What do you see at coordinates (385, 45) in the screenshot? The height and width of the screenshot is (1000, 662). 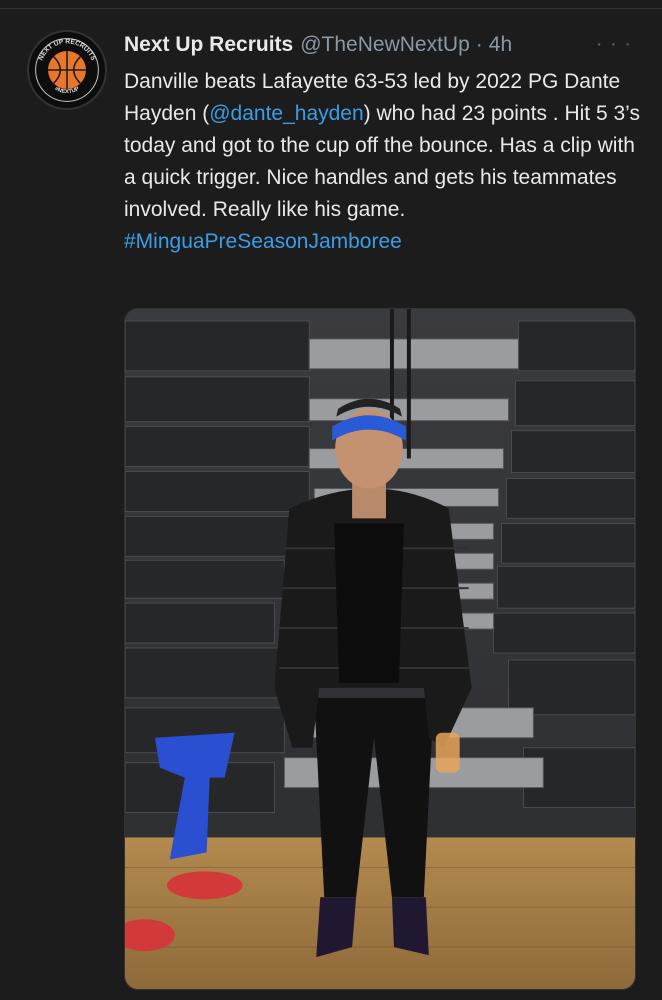 I see `author-handle: @TheNewNextUp` at bounding box center [385, 45].